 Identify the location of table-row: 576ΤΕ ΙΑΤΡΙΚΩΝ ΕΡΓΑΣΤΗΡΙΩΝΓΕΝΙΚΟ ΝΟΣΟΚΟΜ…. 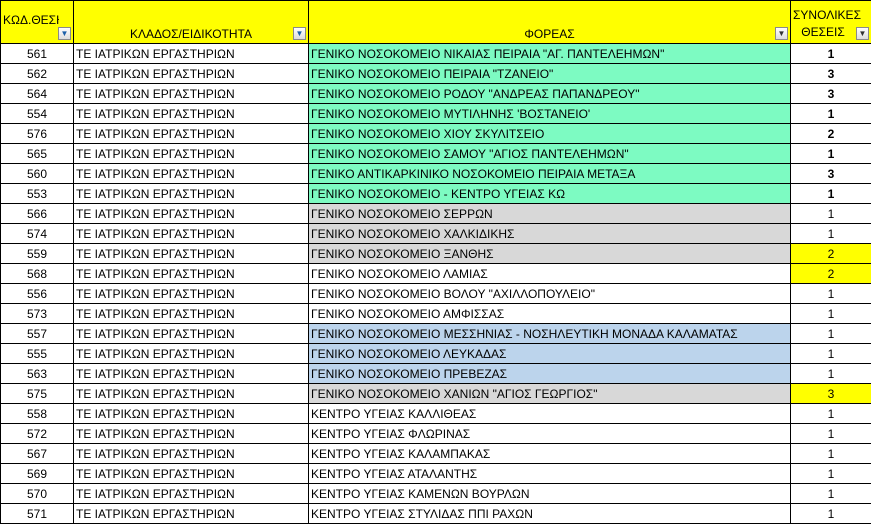
(436, 134).